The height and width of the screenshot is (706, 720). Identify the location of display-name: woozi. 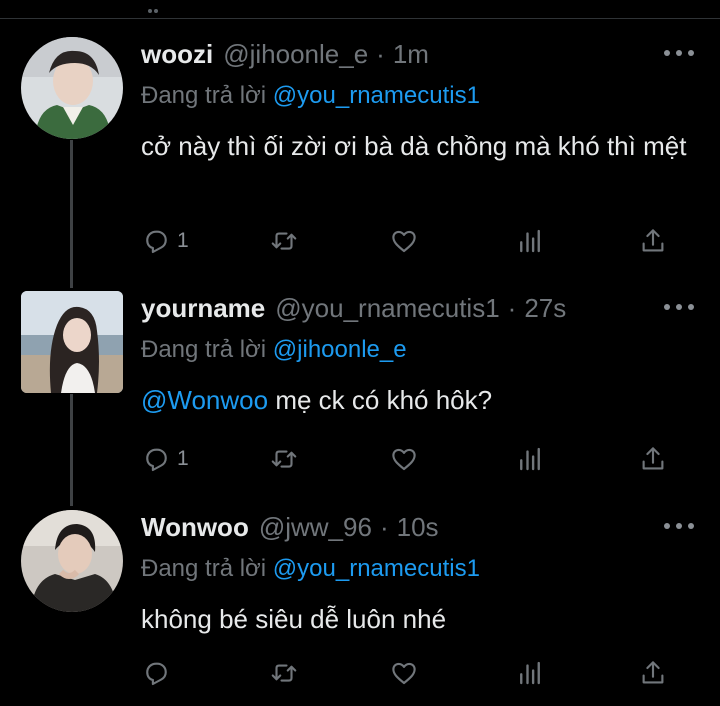
(177, 54).